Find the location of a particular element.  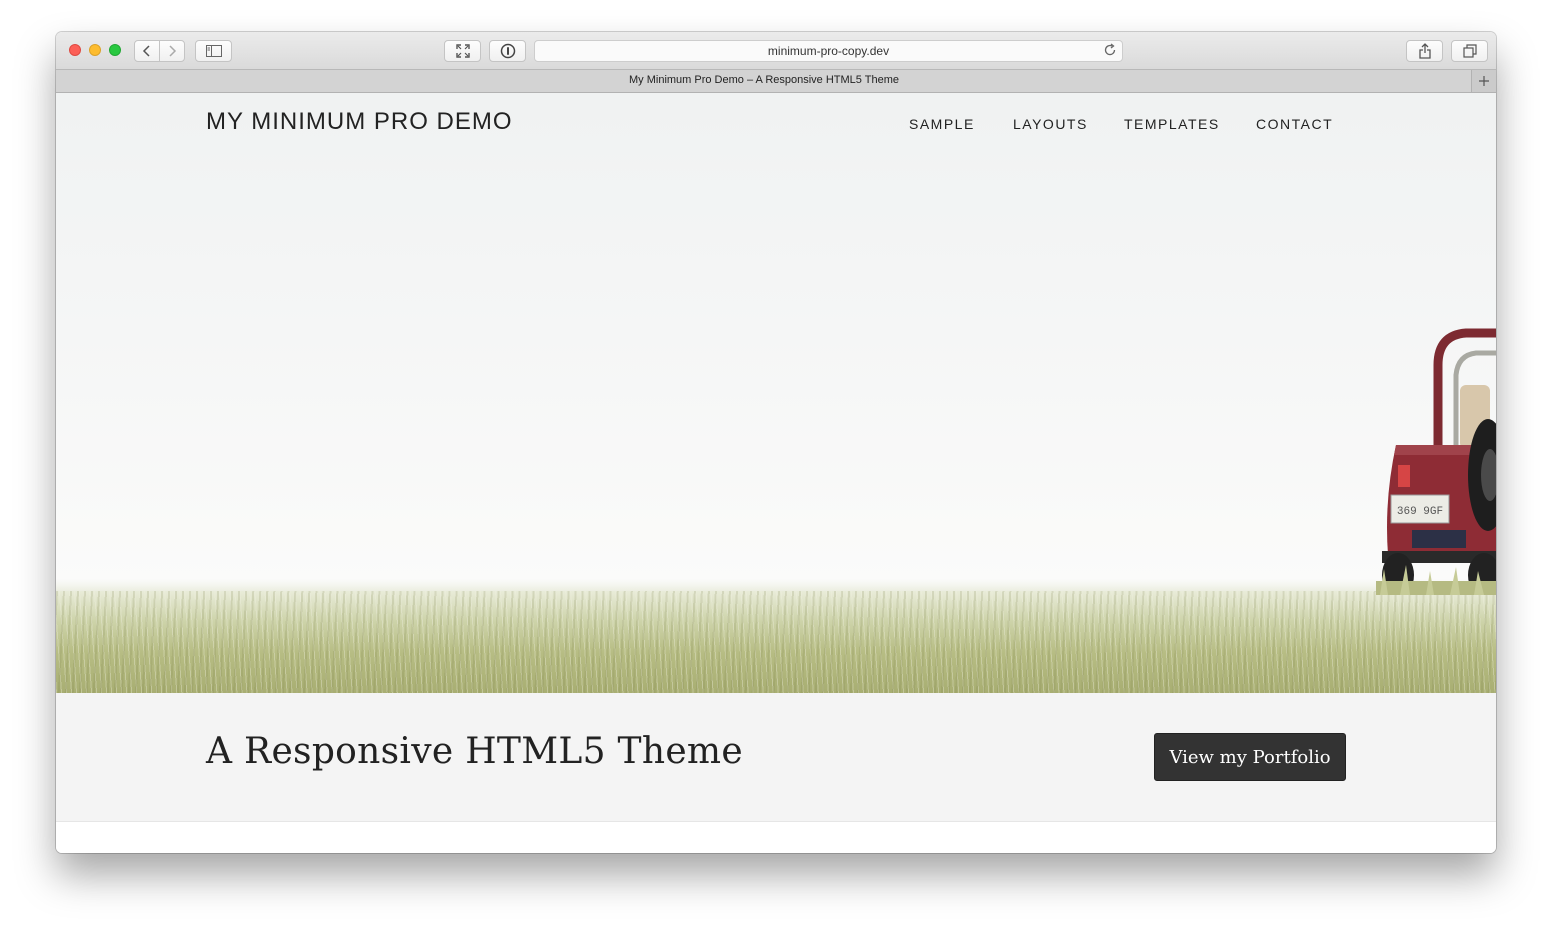

password-manager-button is located at coordinates (507, 51).